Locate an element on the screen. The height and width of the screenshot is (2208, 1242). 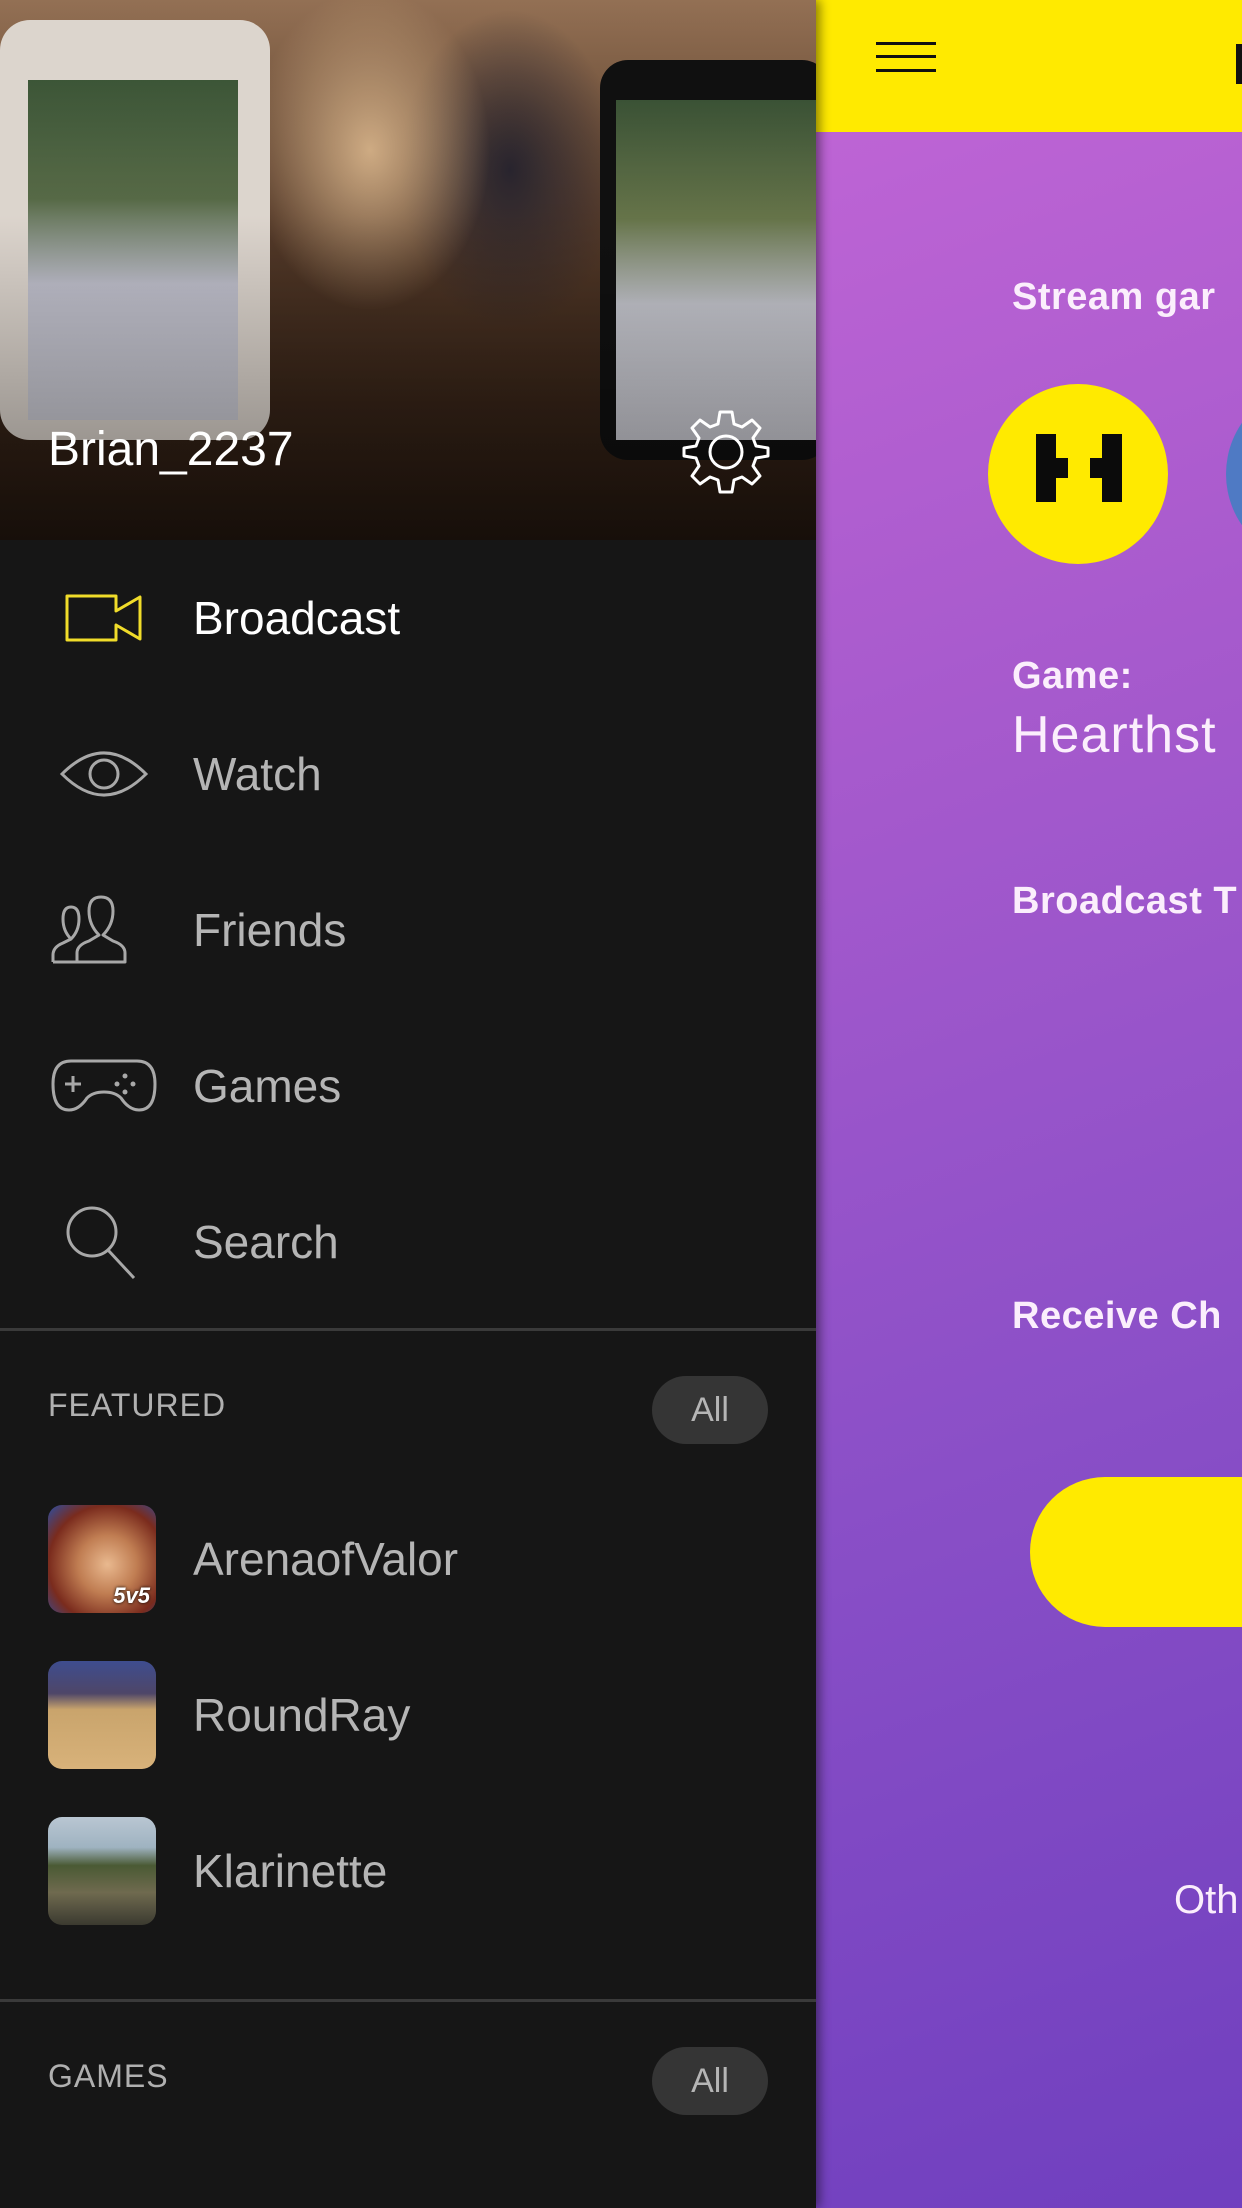
main-header is located at coordinates (1029, 66).